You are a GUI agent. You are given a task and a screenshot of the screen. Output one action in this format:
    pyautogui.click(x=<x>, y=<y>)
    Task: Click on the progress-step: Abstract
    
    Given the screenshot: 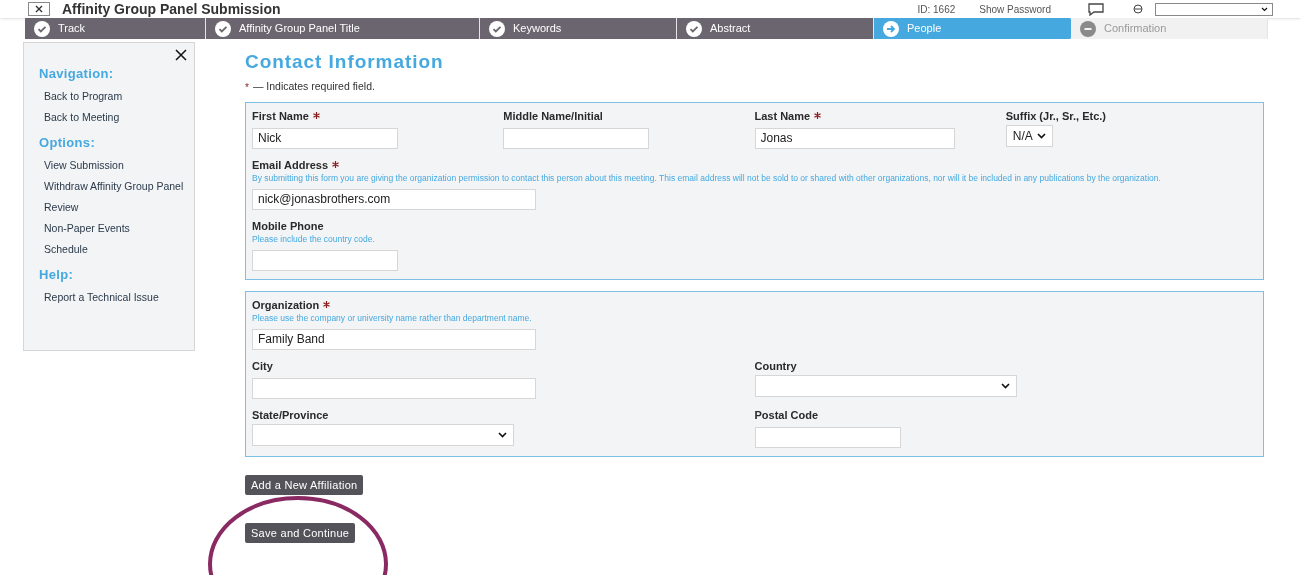 What is the action you would take?
    pyautogui.click(x=775, y=28)
    